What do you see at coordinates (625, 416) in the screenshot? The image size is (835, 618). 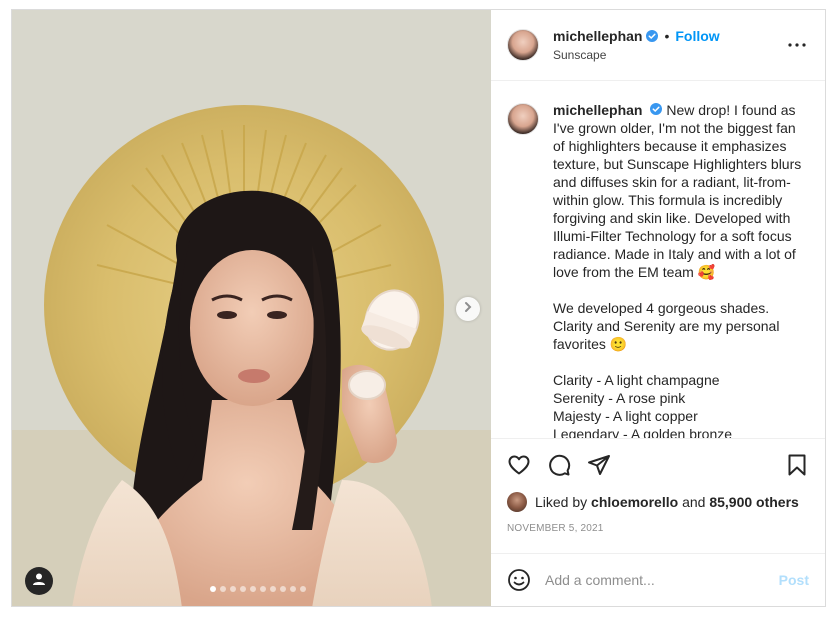 I see `shade-item: Majesty - A light copper` at bounding box center [625, 416].